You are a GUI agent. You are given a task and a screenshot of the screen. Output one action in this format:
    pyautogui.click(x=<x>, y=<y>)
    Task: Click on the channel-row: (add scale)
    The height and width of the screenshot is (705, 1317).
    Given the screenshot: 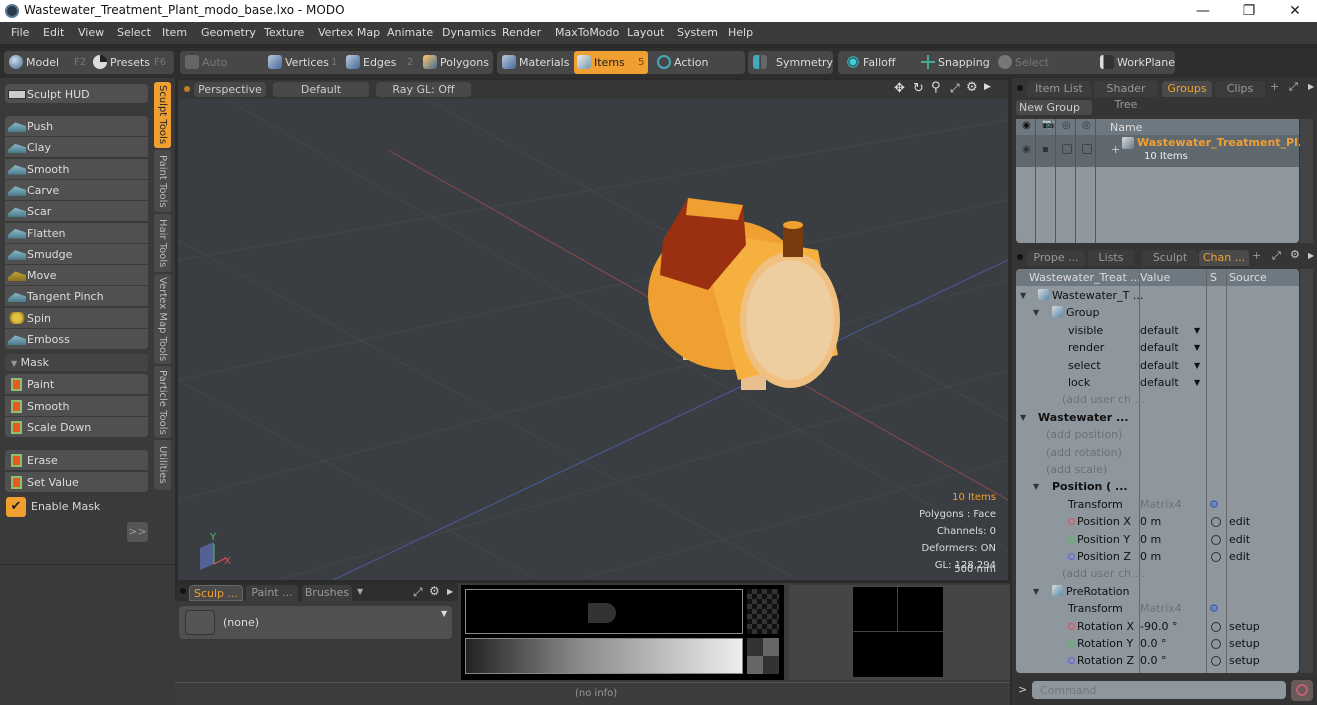 What is the action you would take?
    pyautogui.click(x=1157, y=469)
    